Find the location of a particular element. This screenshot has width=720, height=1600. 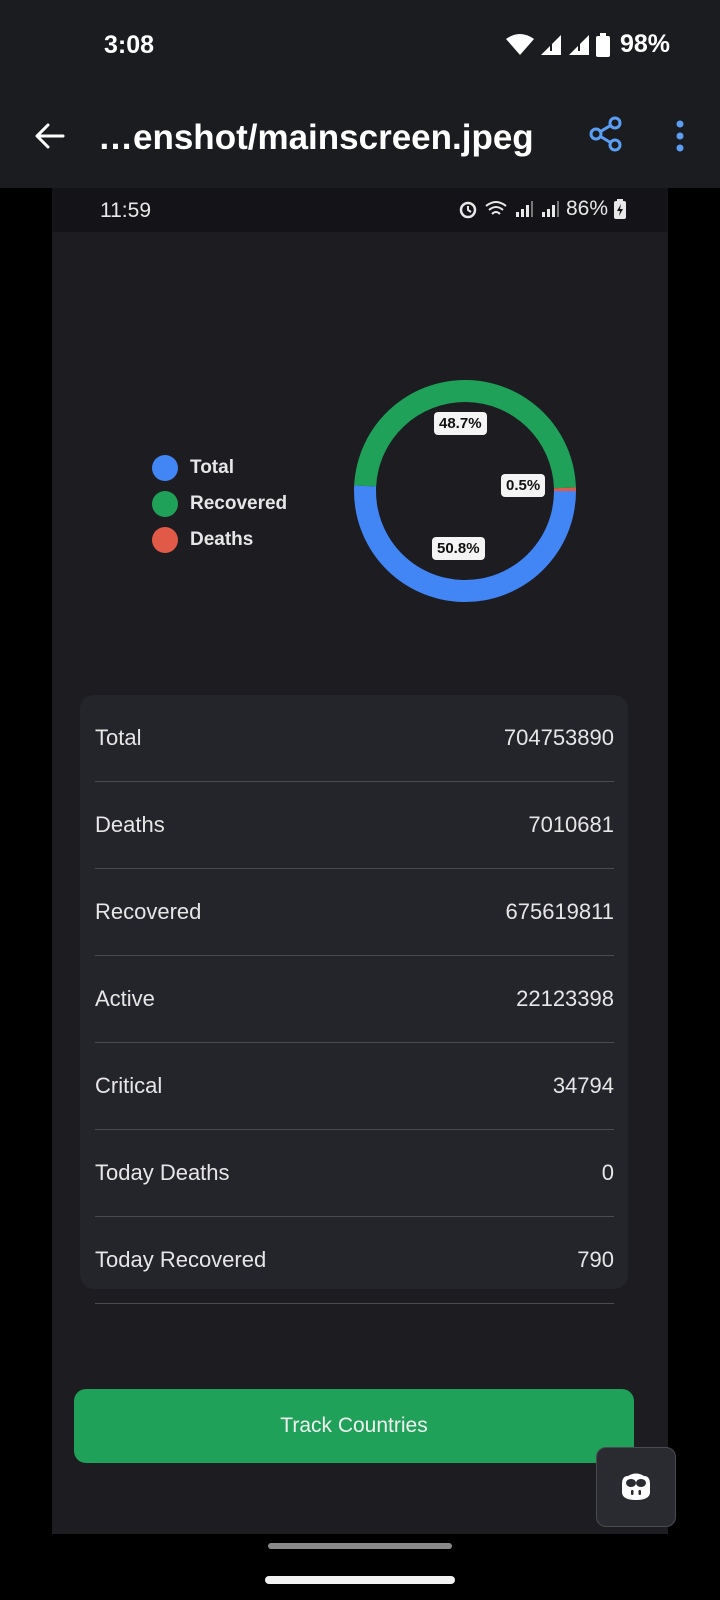

alarm-icon is located at coordinates (468, 210).